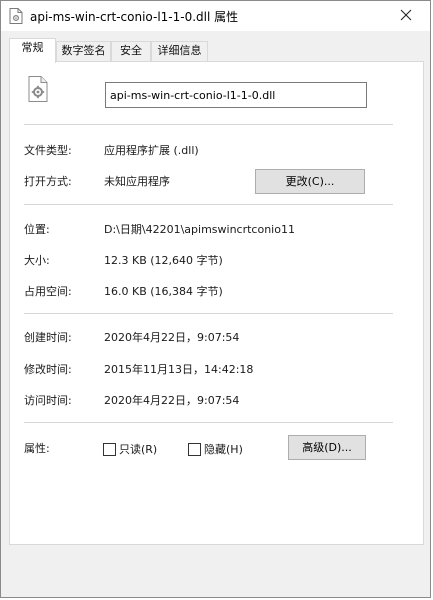  What do you see at coordinates (138, 449) in the screenshot?
I see `readonly-checkbox-label: 只读(R)` at bounding box center [138, 449].